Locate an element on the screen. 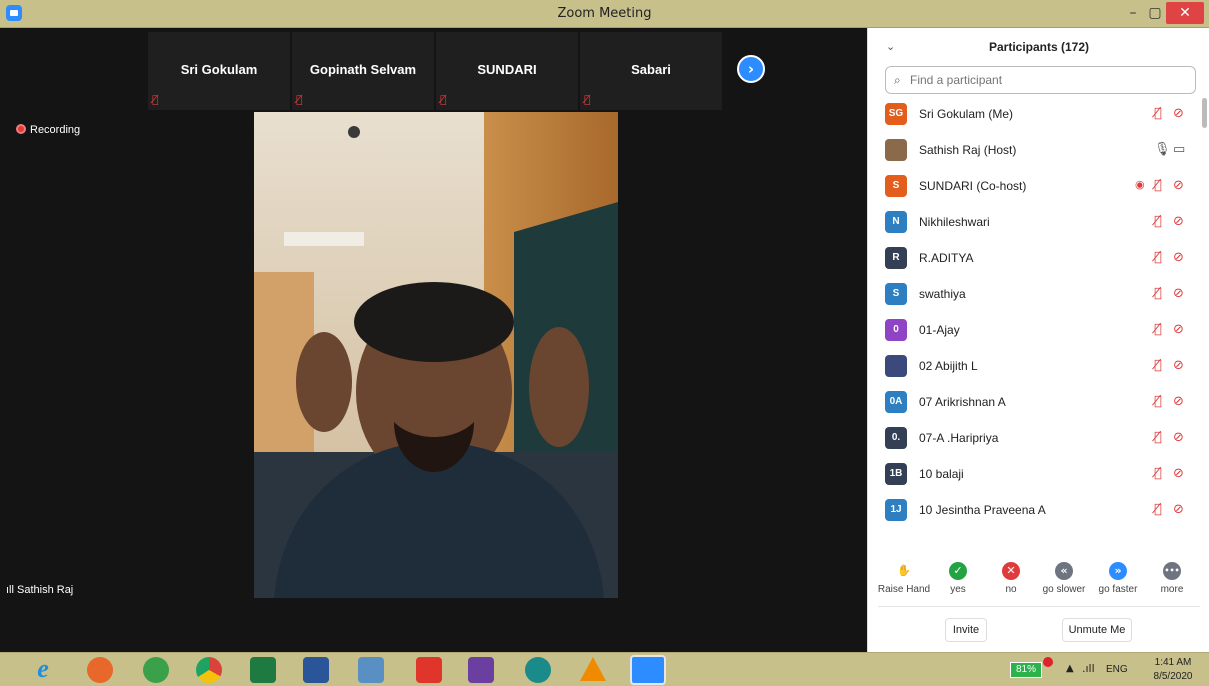 The image size is (1209, 686). anydesk-icon is located at coordinates (429, 670).